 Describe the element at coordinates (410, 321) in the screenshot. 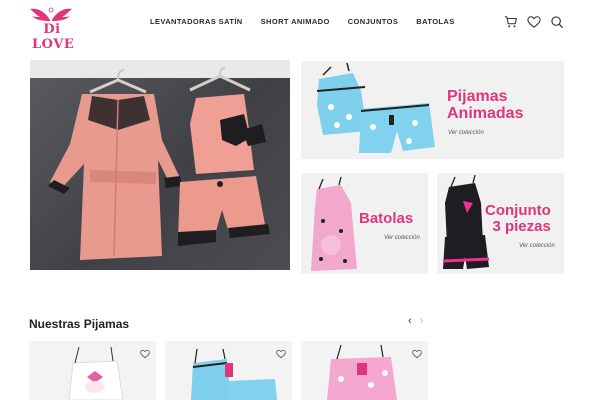

I see `chevron-left-icon: ‹` at that location.